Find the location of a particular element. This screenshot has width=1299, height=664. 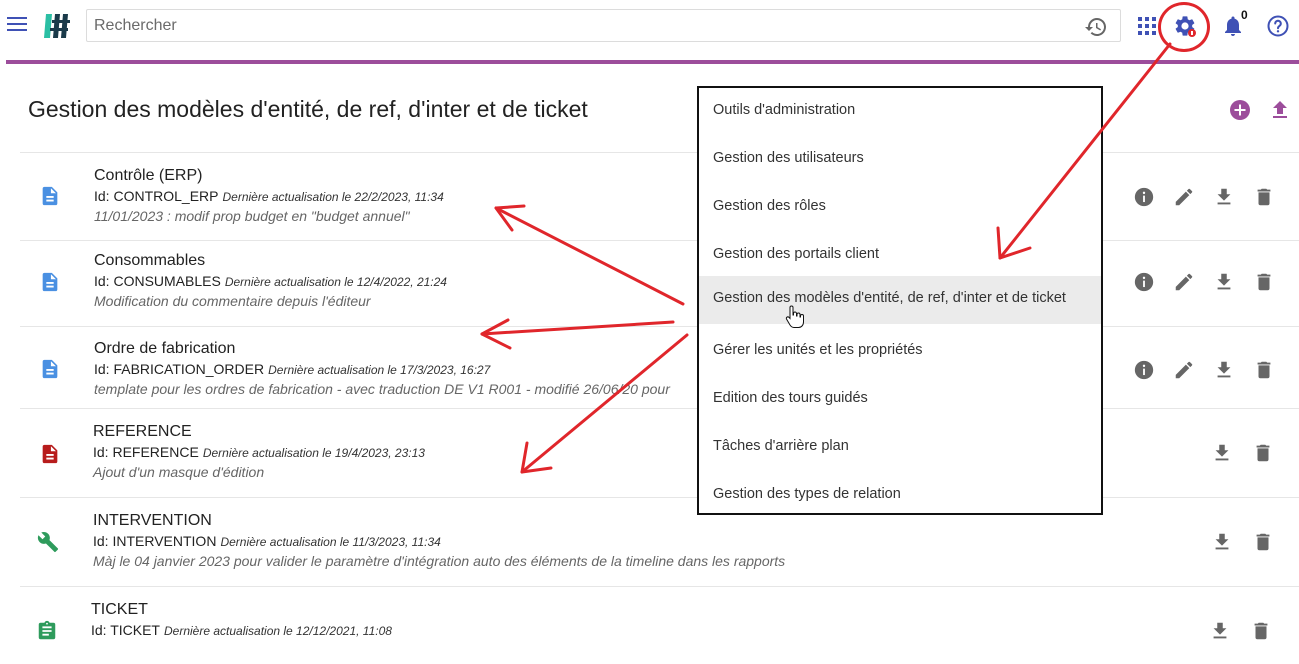

model-id: Id: REFERENCE is located at coordinates (146, 452).